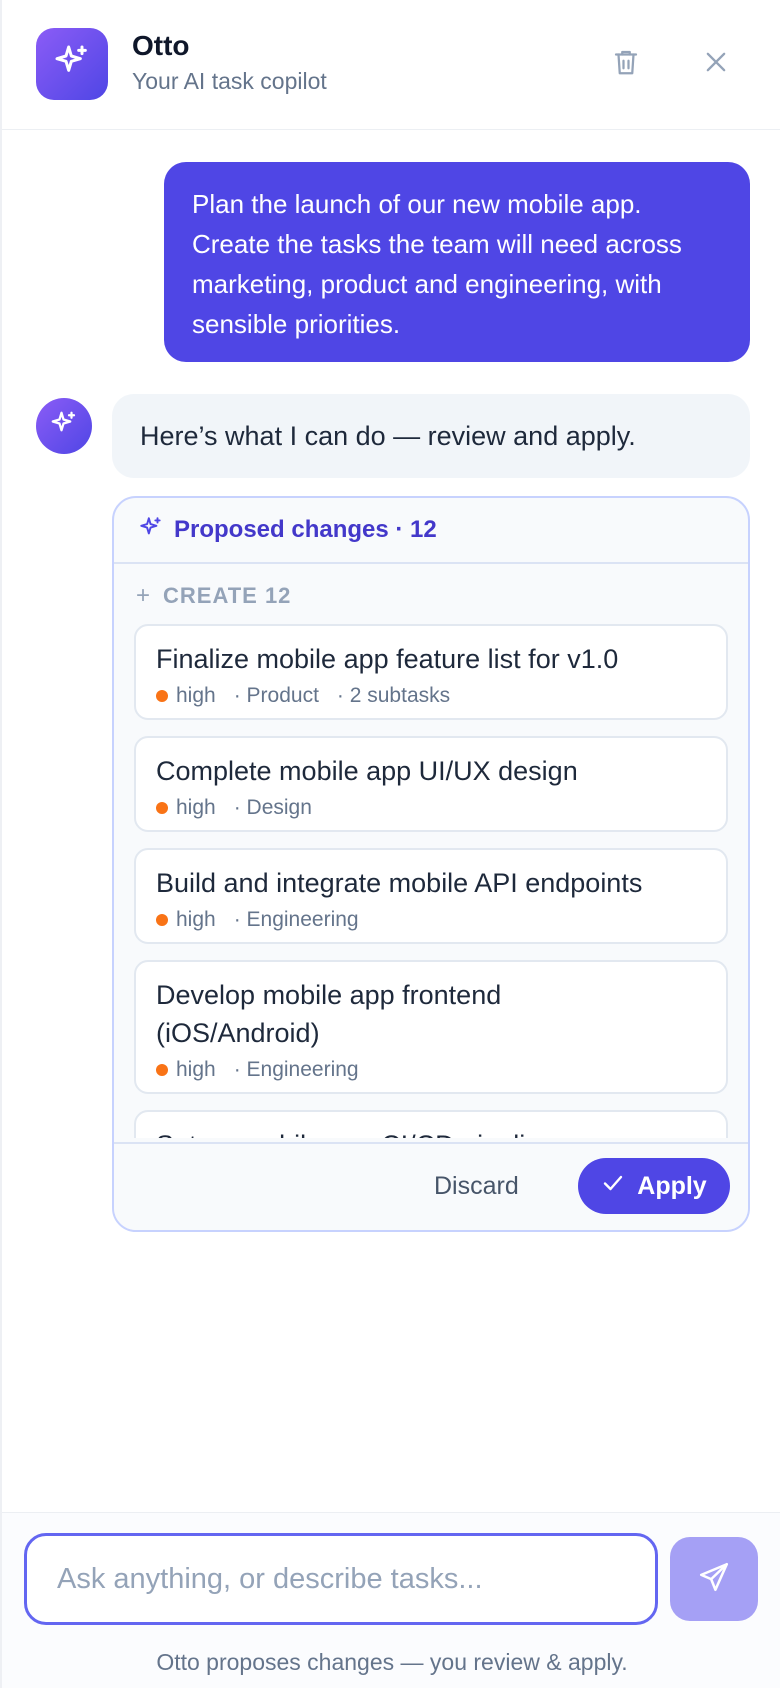 The image size is (780, 1688). I want to click on task-title: Complete mobile app UI/UX design, so click(367, 771).